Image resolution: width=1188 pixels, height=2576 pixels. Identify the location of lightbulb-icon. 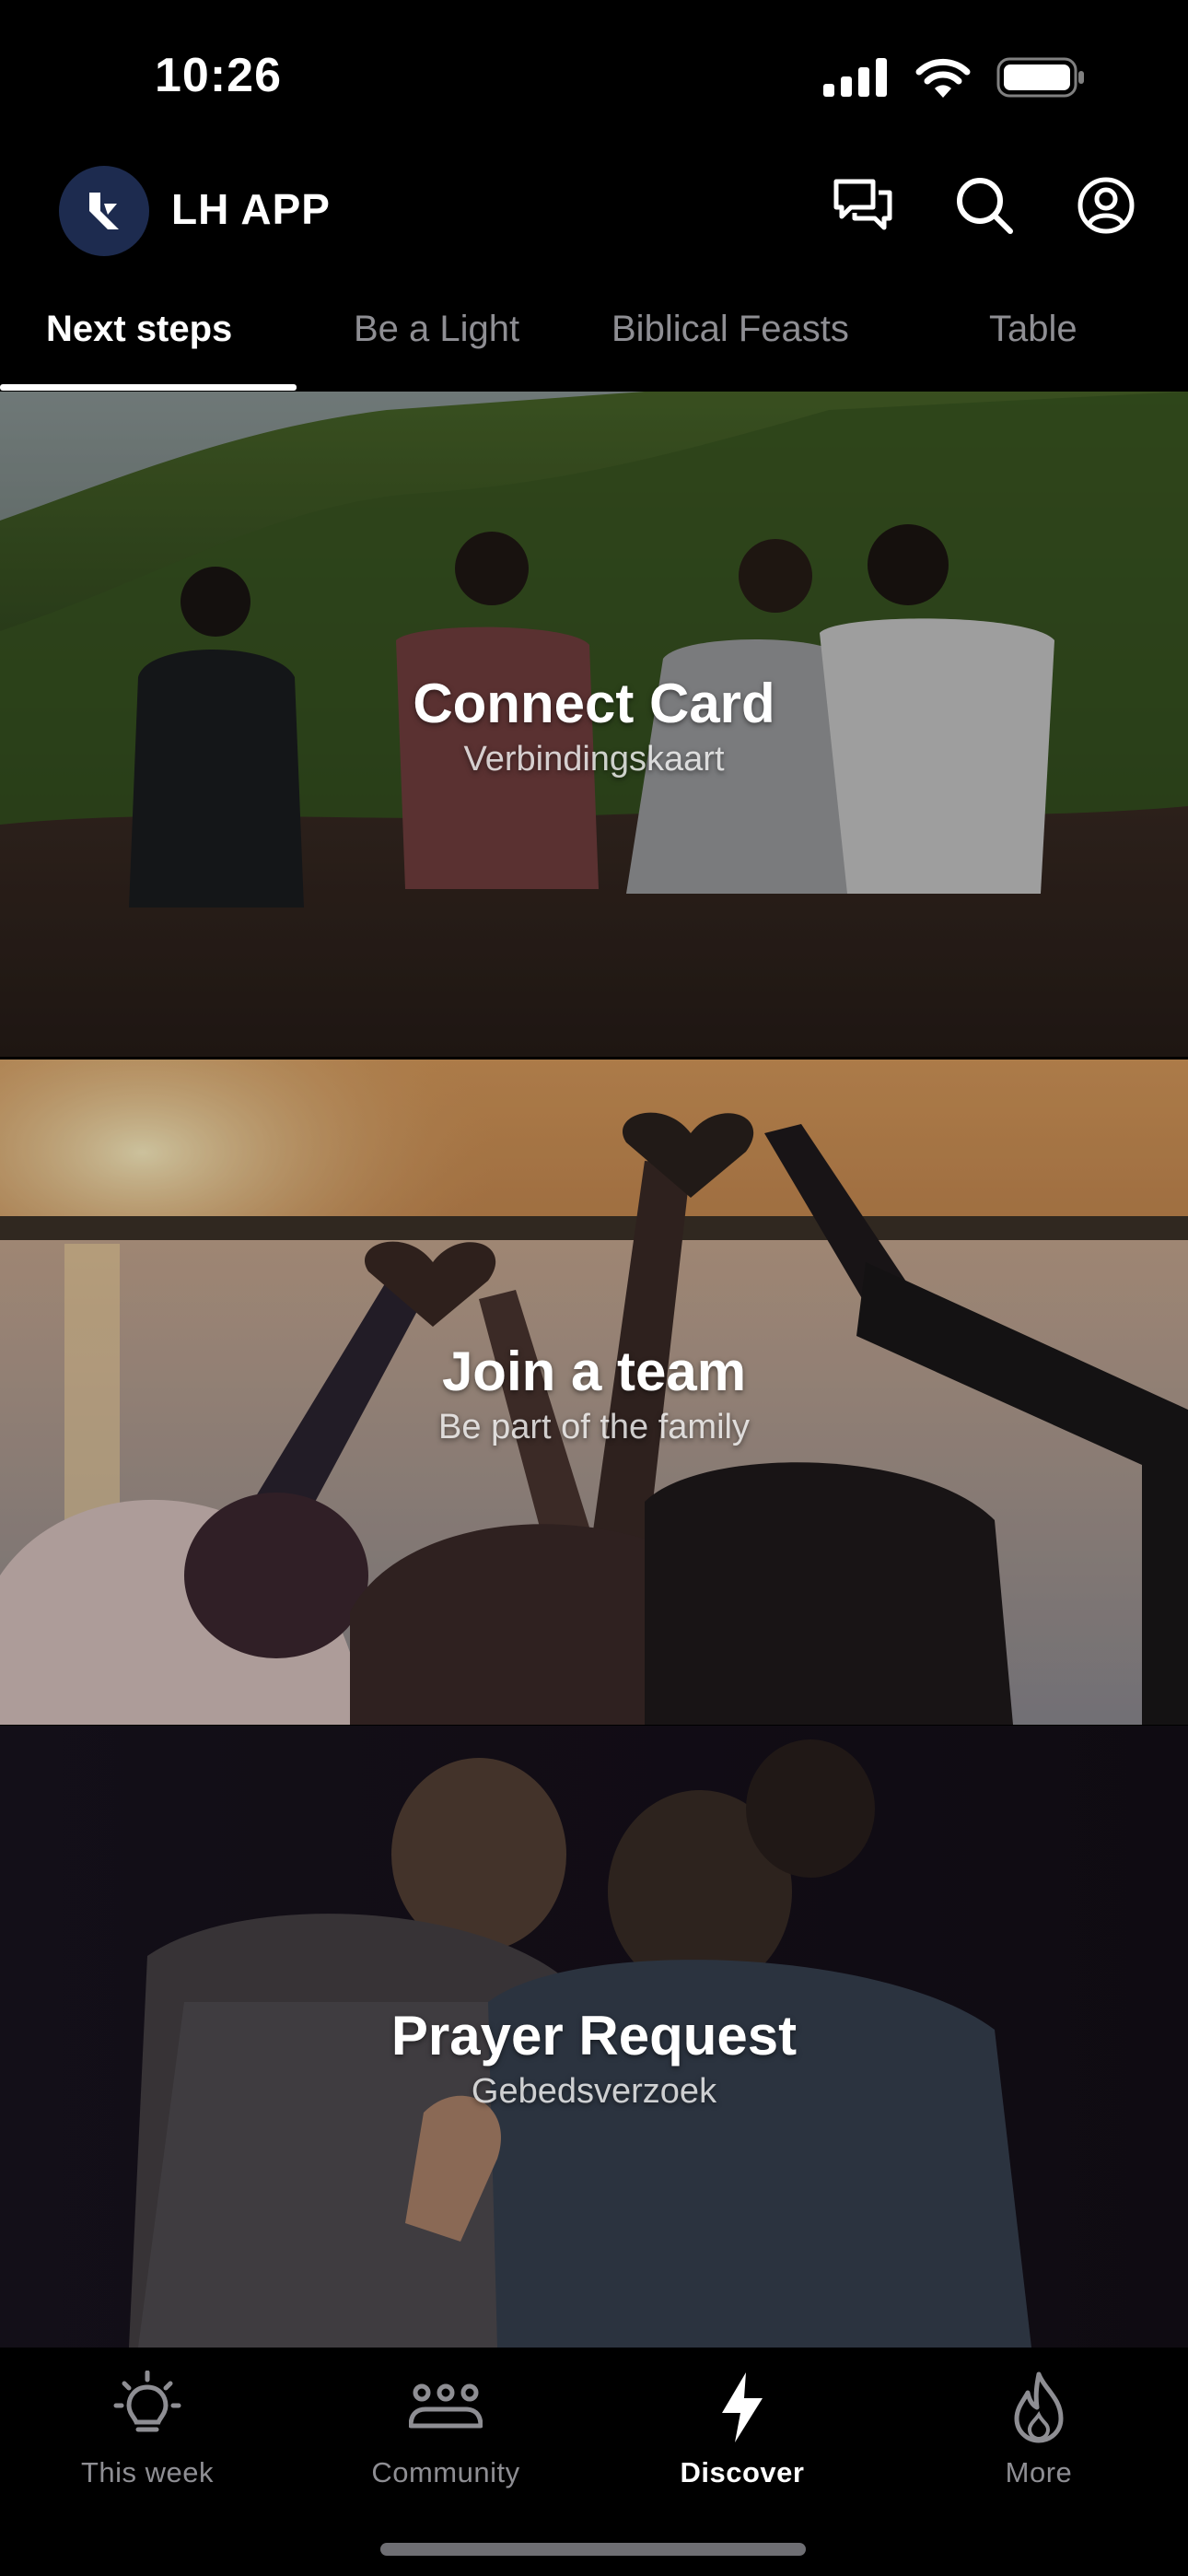
(147, 2401).